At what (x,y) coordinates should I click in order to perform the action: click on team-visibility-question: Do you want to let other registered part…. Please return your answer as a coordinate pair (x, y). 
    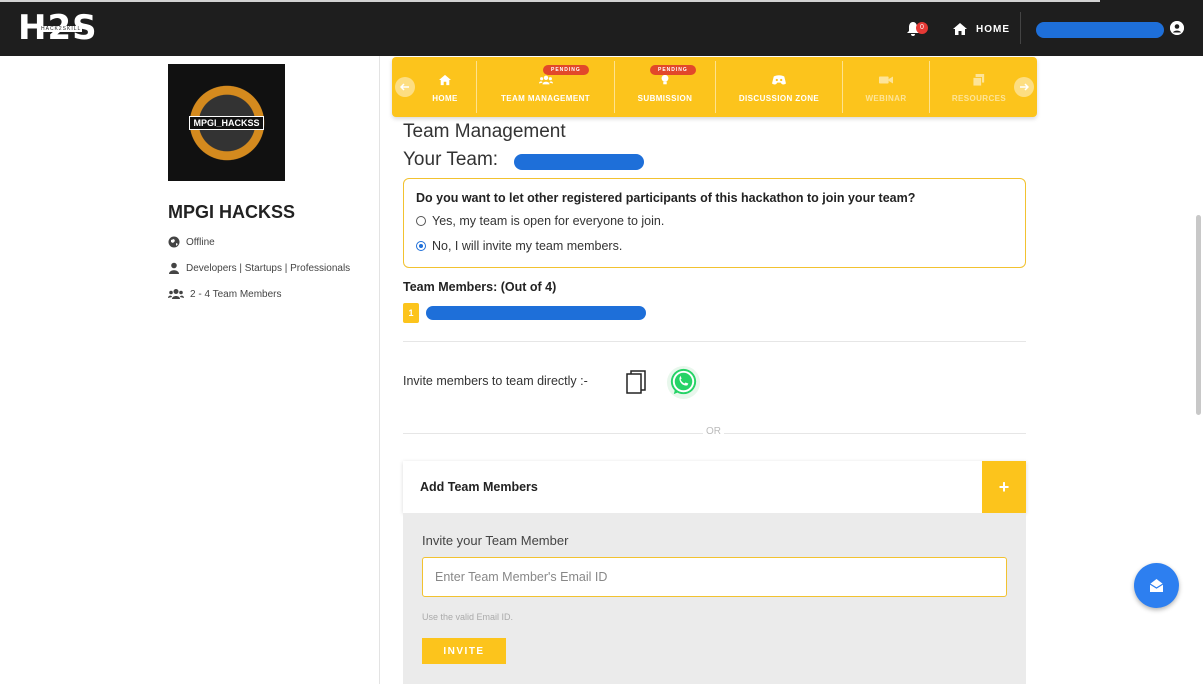
    Looking at the image, I should click on (666, 198).